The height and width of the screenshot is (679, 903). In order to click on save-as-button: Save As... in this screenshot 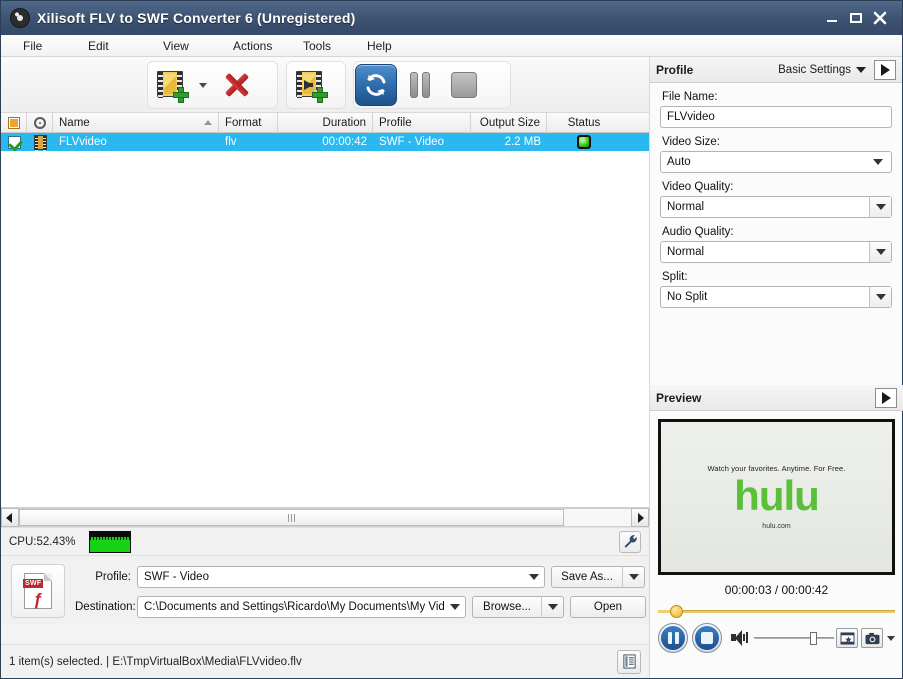, I will do `click(587, 577)`.